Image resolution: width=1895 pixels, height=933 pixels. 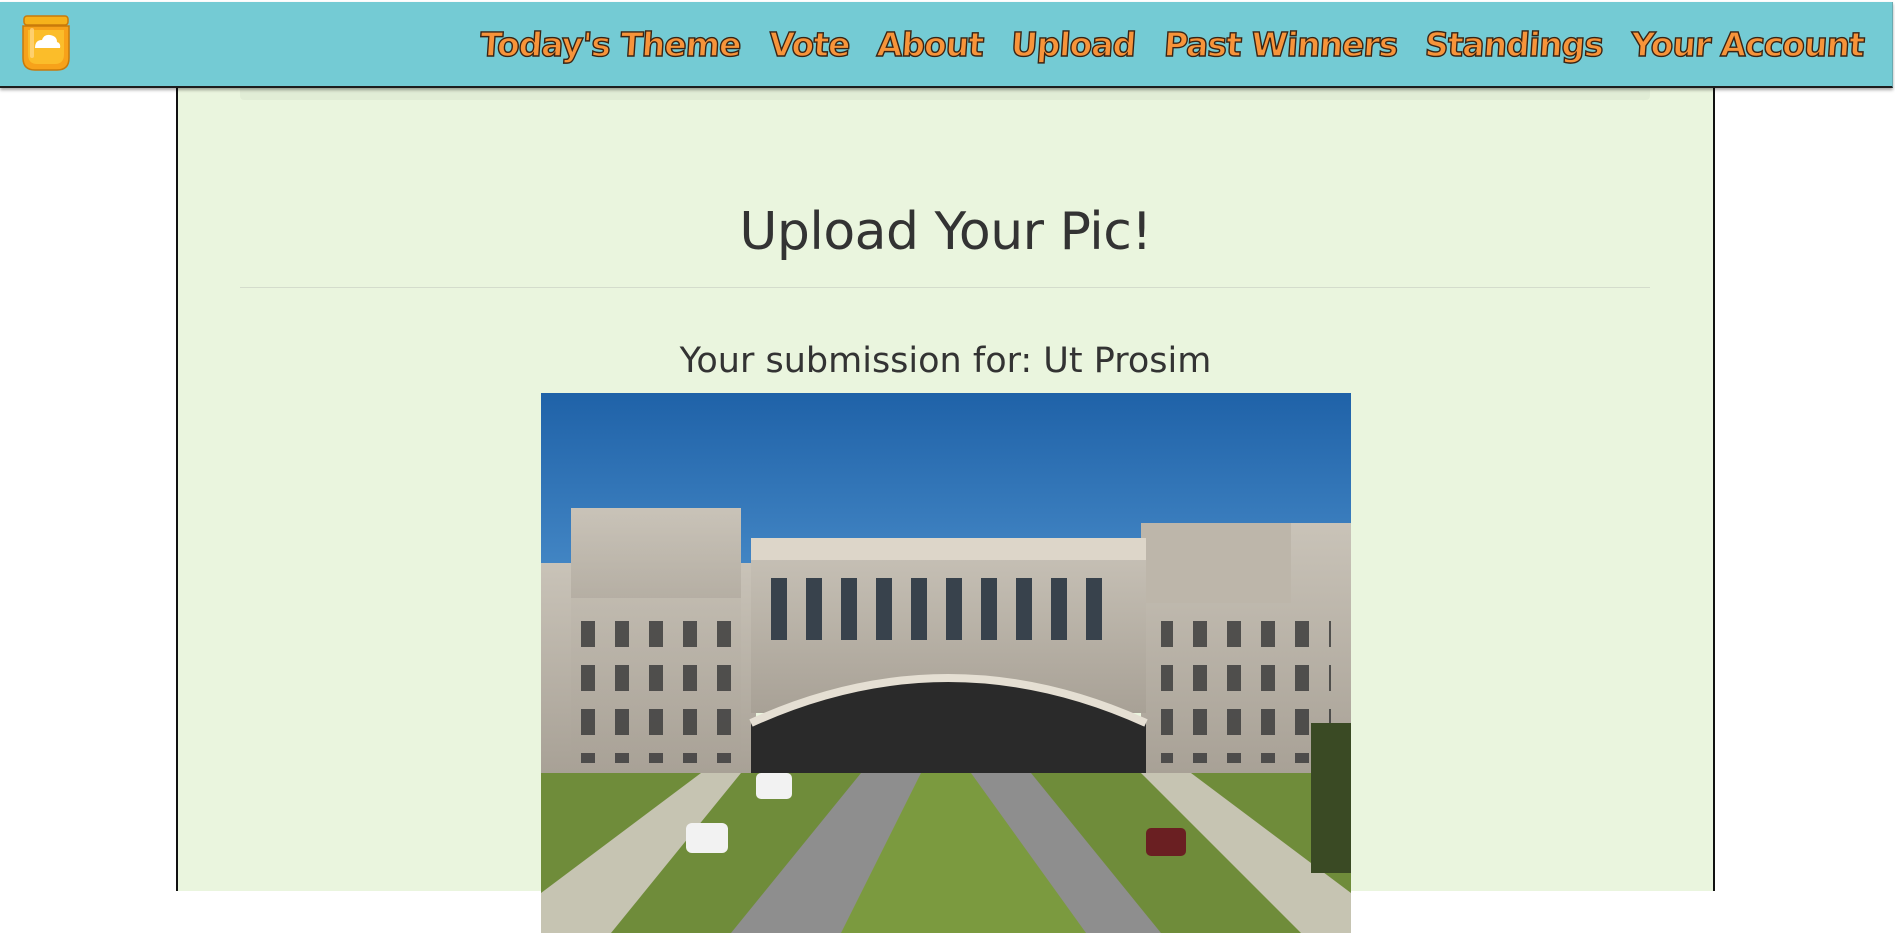 What do you see at coordinates (945, 361) in the screenshot?
I see `submission-label: Your submission for: Ut Prosim` at bounding box center [945, 361].